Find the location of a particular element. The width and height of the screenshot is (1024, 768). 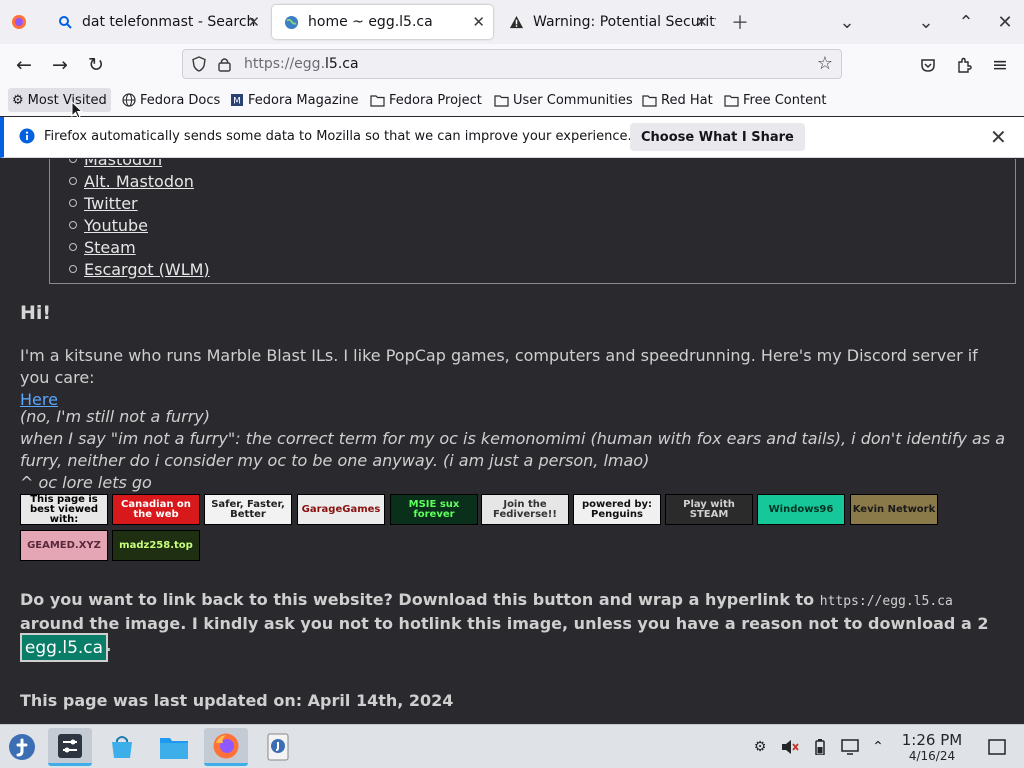

choose-what-i-share-button: Choose What I Share is located at coordinates (717, 137).